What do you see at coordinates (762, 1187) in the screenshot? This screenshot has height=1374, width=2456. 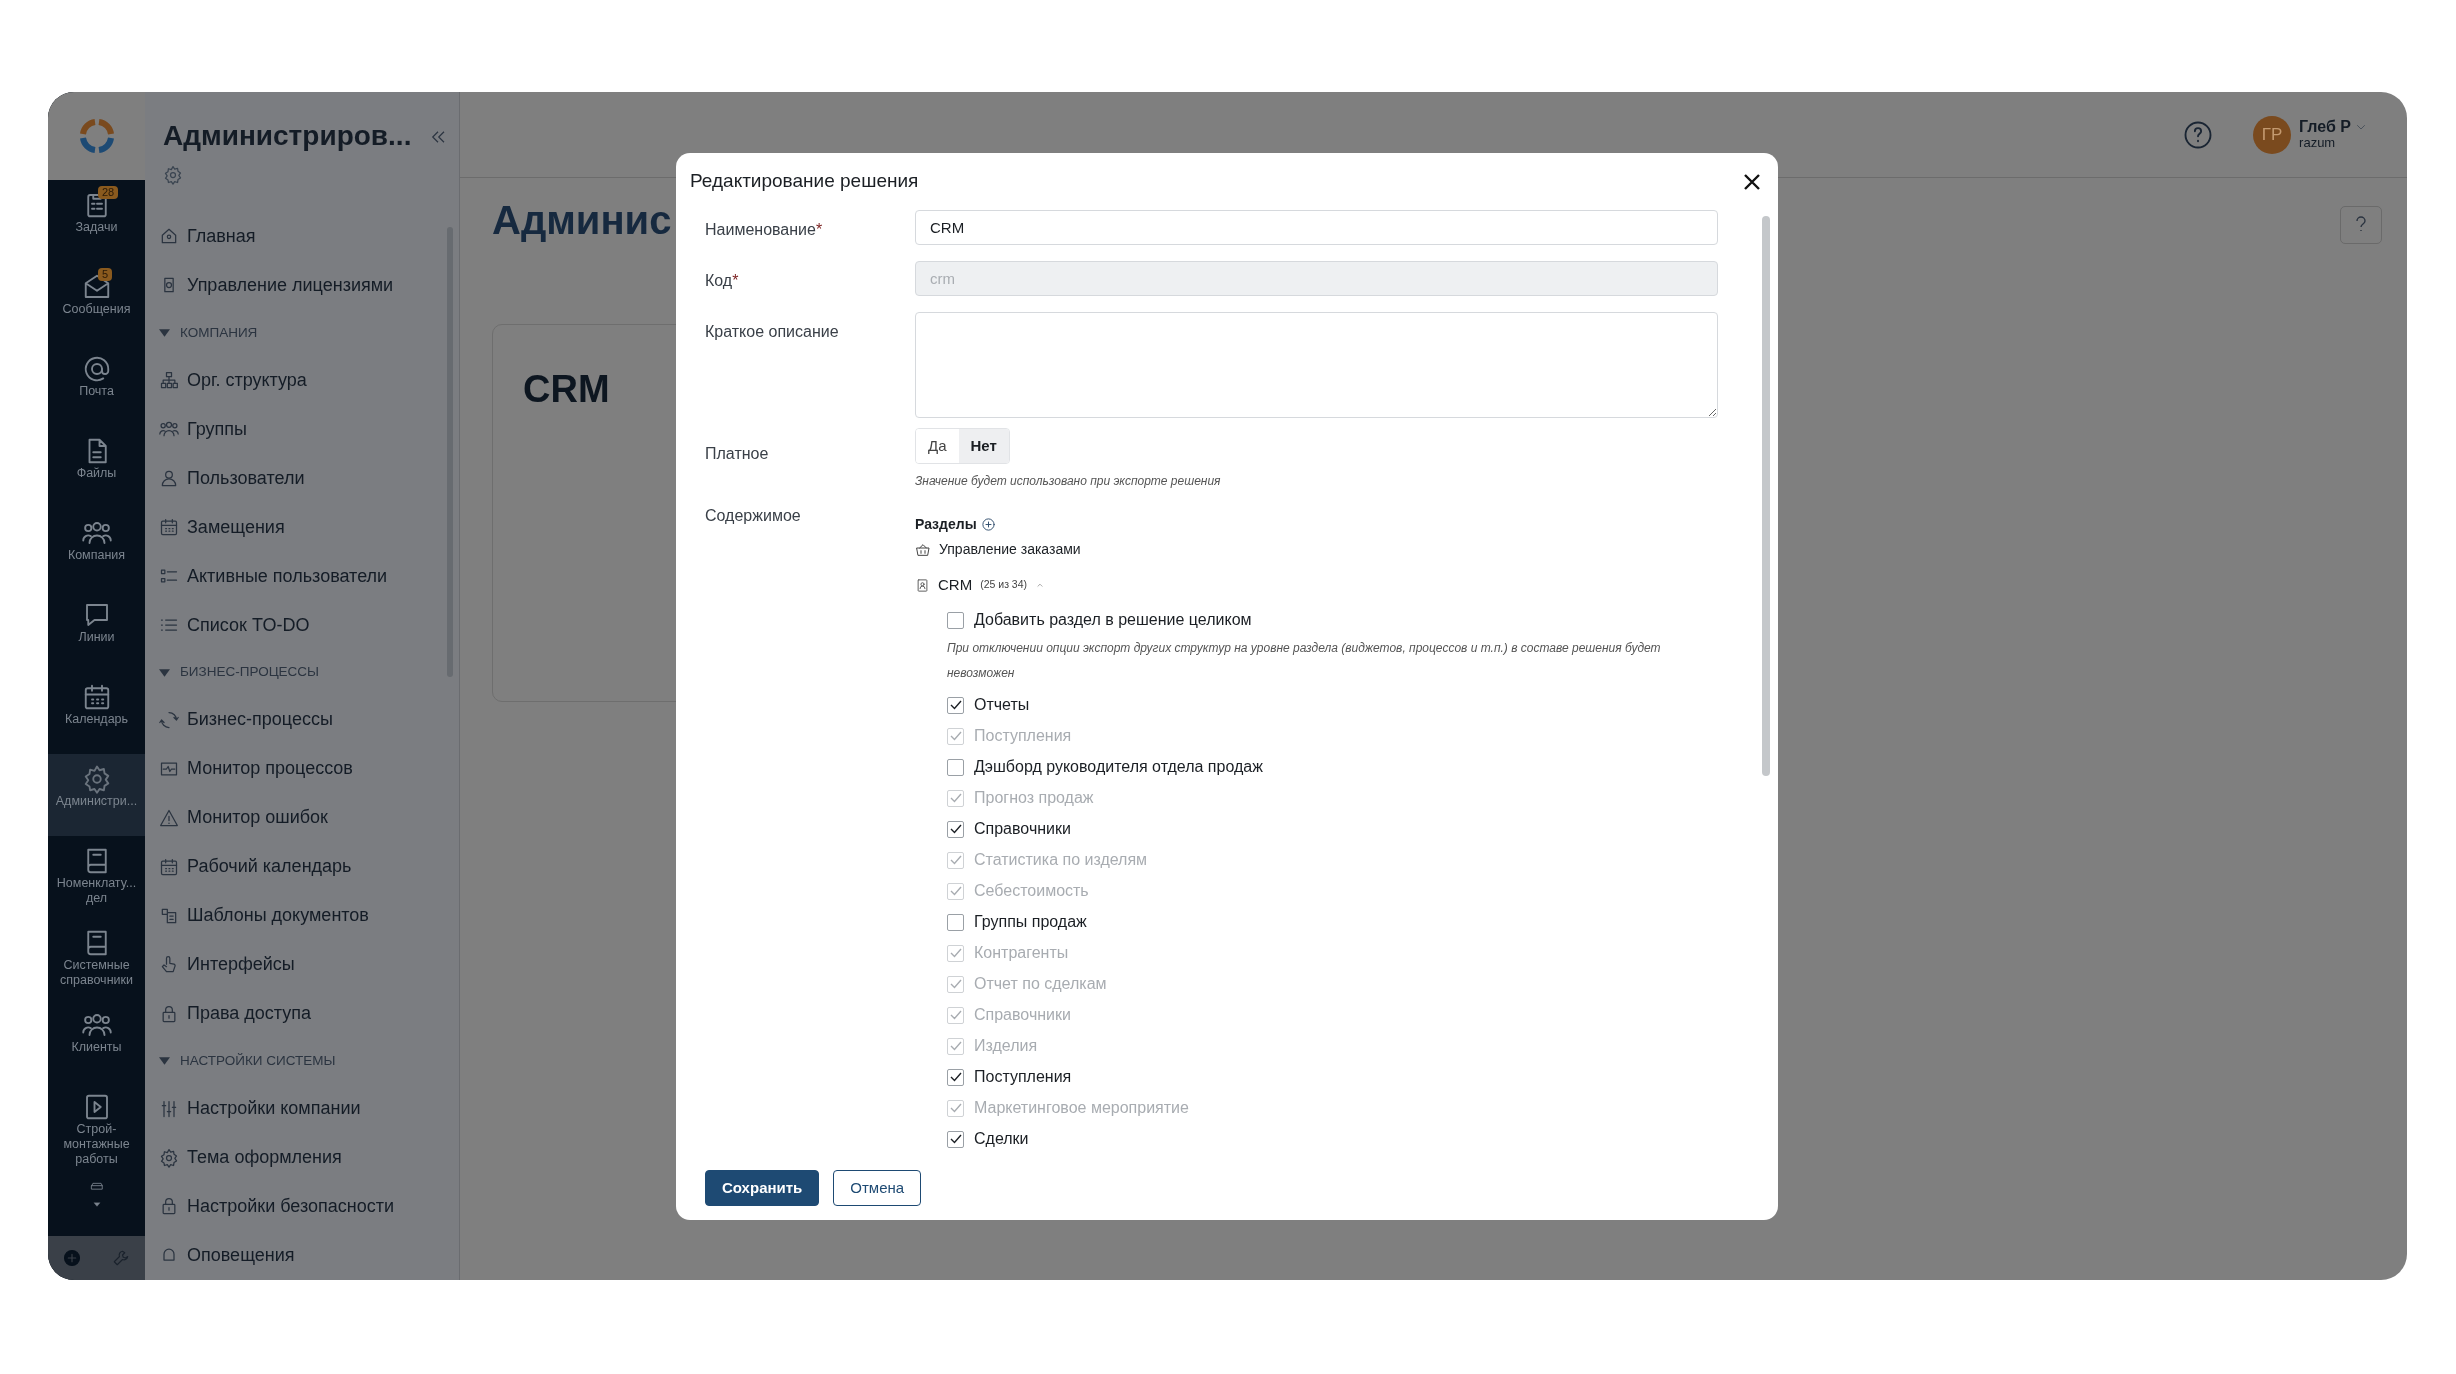 I see `save-button: Сохранить` at bounding box center [762, 1187].